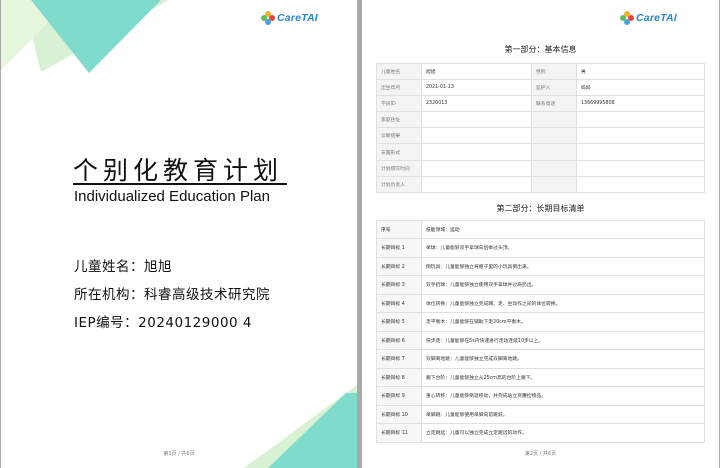 This screenshot has width=720, height=468. What do you see at coordinates (399, 248) in the screenshot?
I see `goal-index: 长期目标 1` at bounding box center [399, 248].